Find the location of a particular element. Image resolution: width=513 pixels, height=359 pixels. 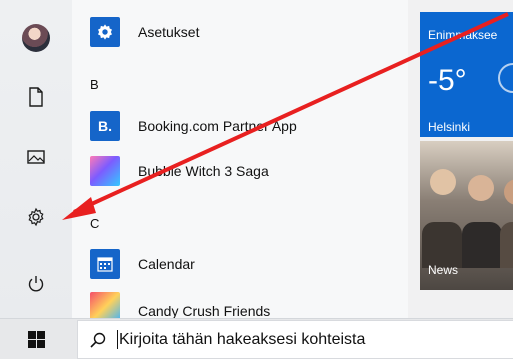

booking-icon: B. is located at coordinates (105, 126).